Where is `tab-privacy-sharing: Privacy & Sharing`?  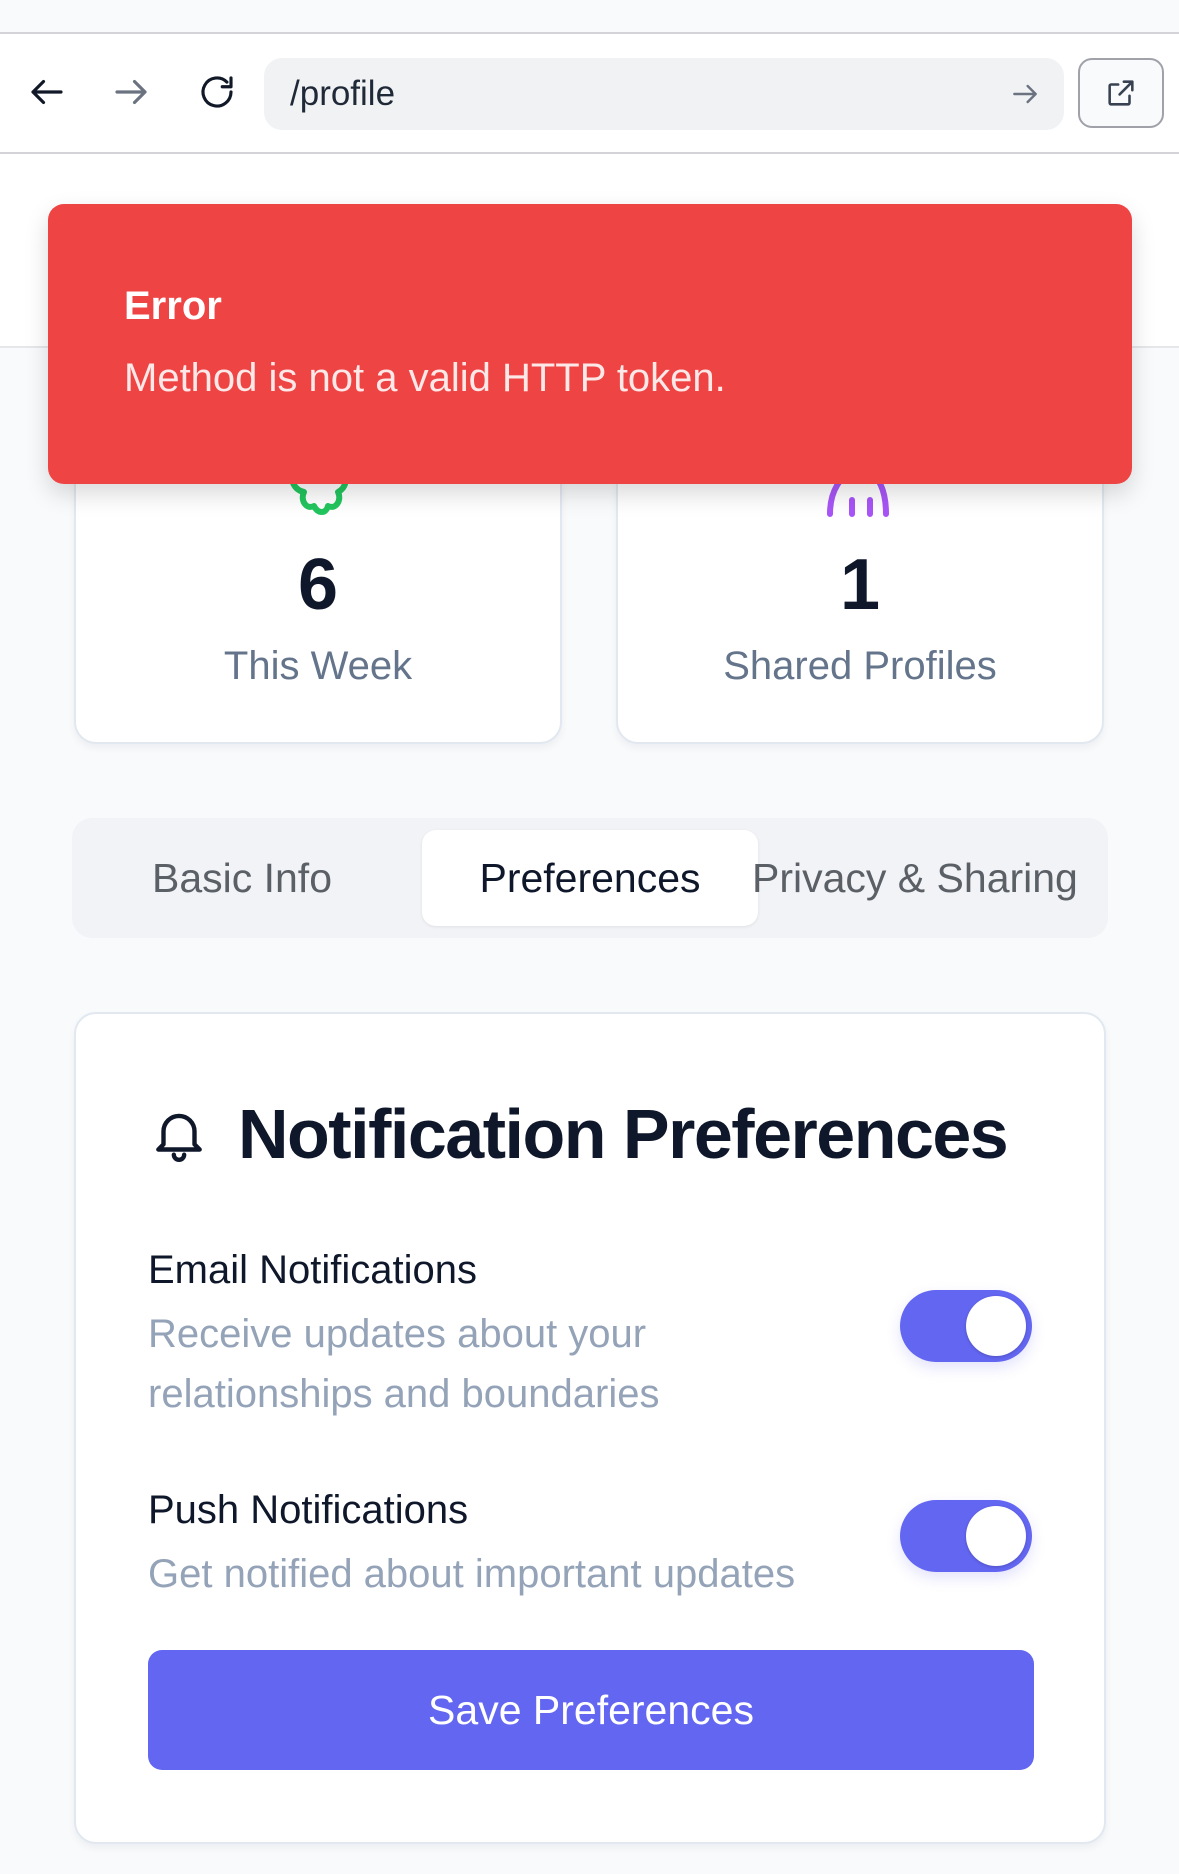
tab-privacy-sharing: Privacy & Sharing is located at coordinates (932, 878).